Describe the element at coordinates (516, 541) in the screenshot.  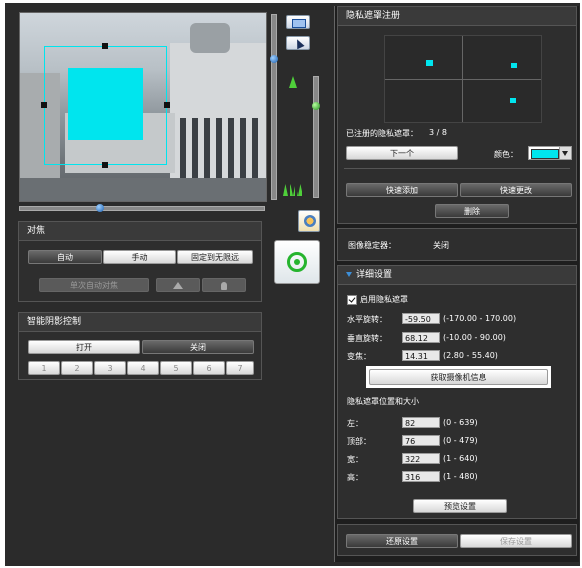
I see `save-settings-button: 保存设置` at that location.